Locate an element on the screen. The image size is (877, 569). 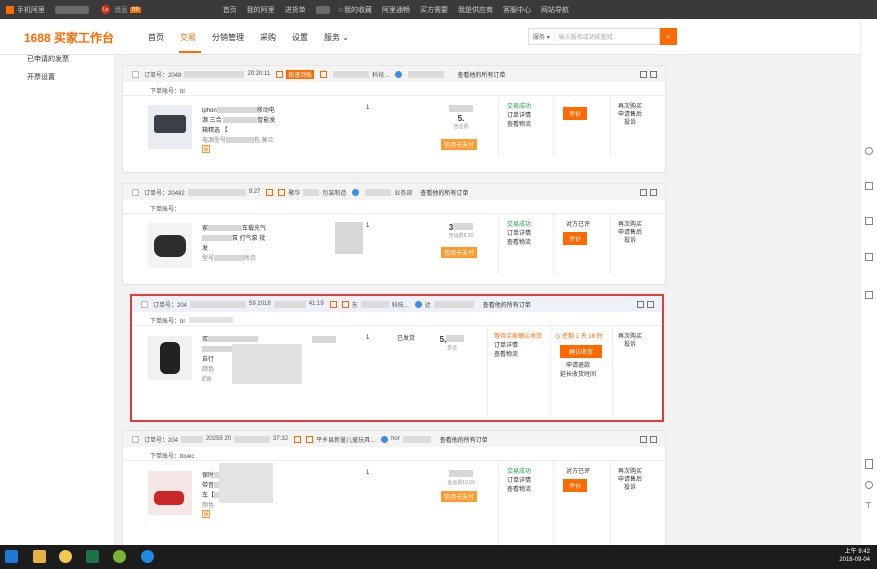
avatar: Lx is located at coordinates (105, 9).